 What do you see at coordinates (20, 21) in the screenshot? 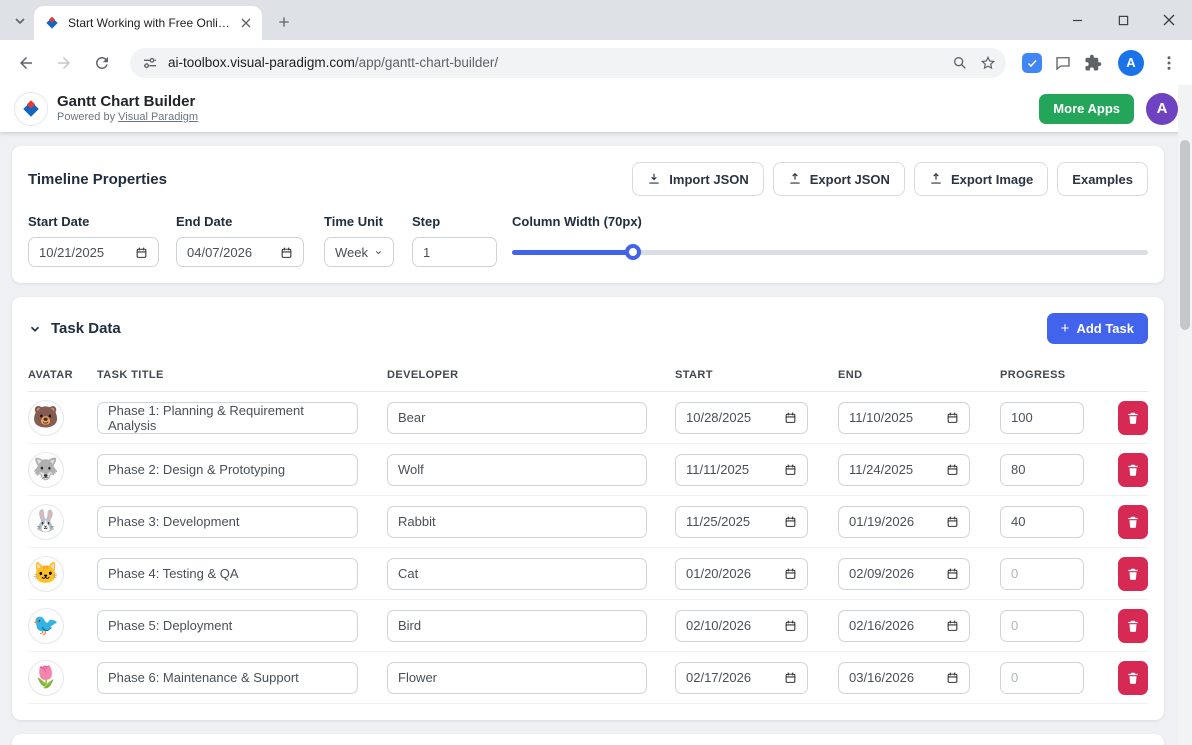
I see `tab-search-chevron-icon` at bounding box center [20, 21].